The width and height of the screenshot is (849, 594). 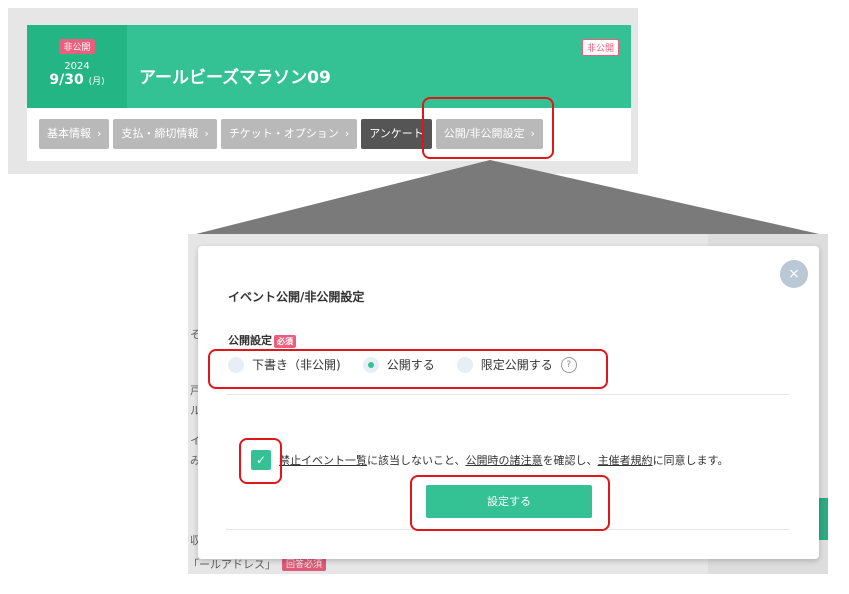 What do you see at coordinates (690, 460) in the screenshot?
I see `agreement-text-3: に同意します。` at bounding box center [690, 460].